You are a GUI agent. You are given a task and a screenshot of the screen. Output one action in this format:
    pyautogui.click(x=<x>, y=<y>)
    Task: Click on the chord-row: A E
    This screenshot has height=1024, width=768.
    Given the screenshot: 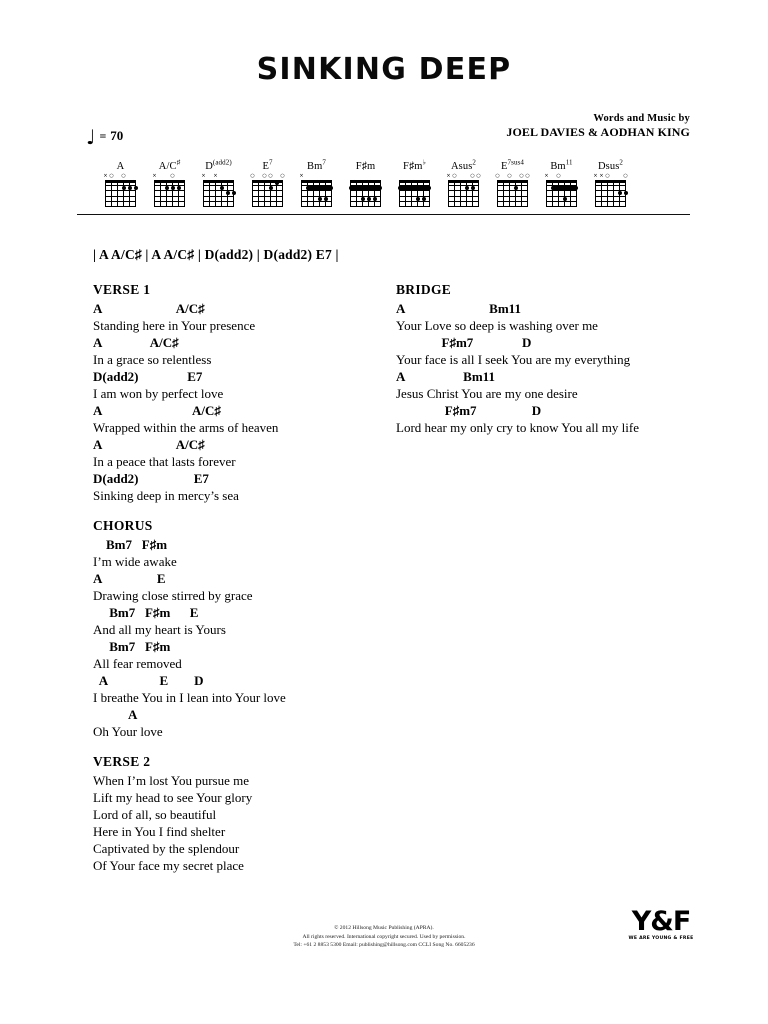 What is the action you would take?
    pyautogui.click(x=129, y=578)
    